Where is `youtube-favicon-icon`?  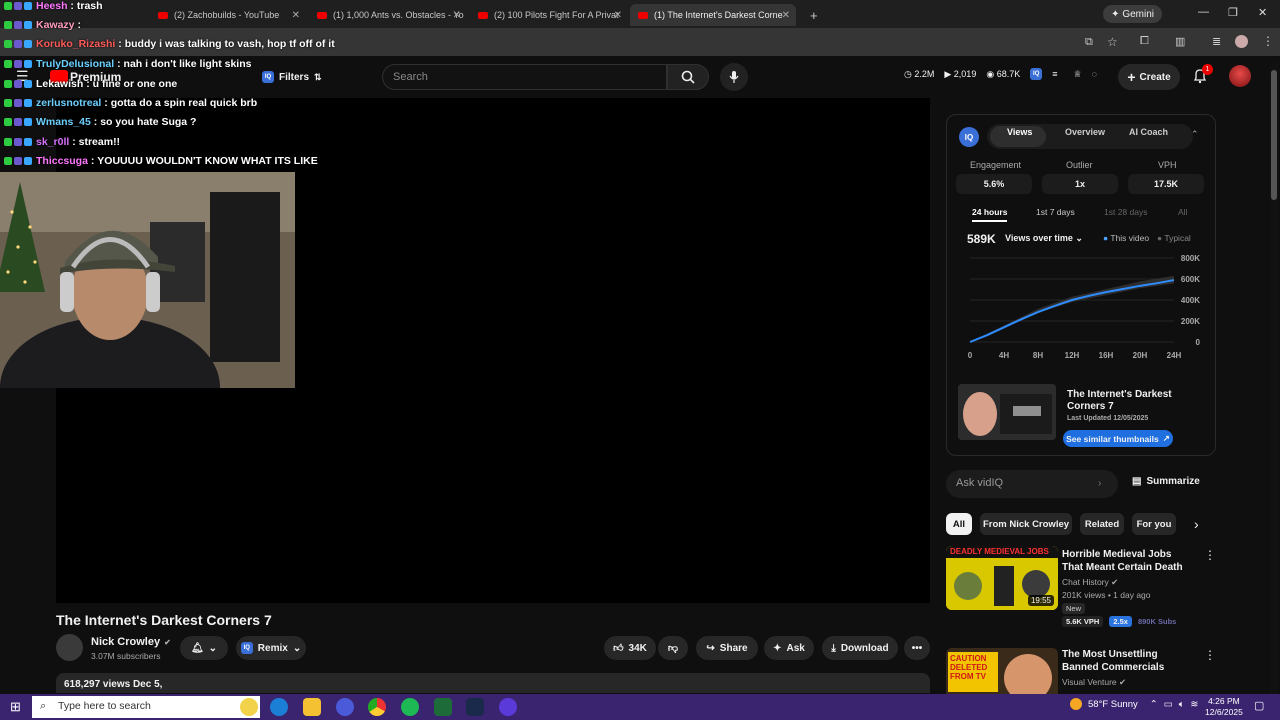 youtube-favicon-icon is located at coordinates (643, 15).